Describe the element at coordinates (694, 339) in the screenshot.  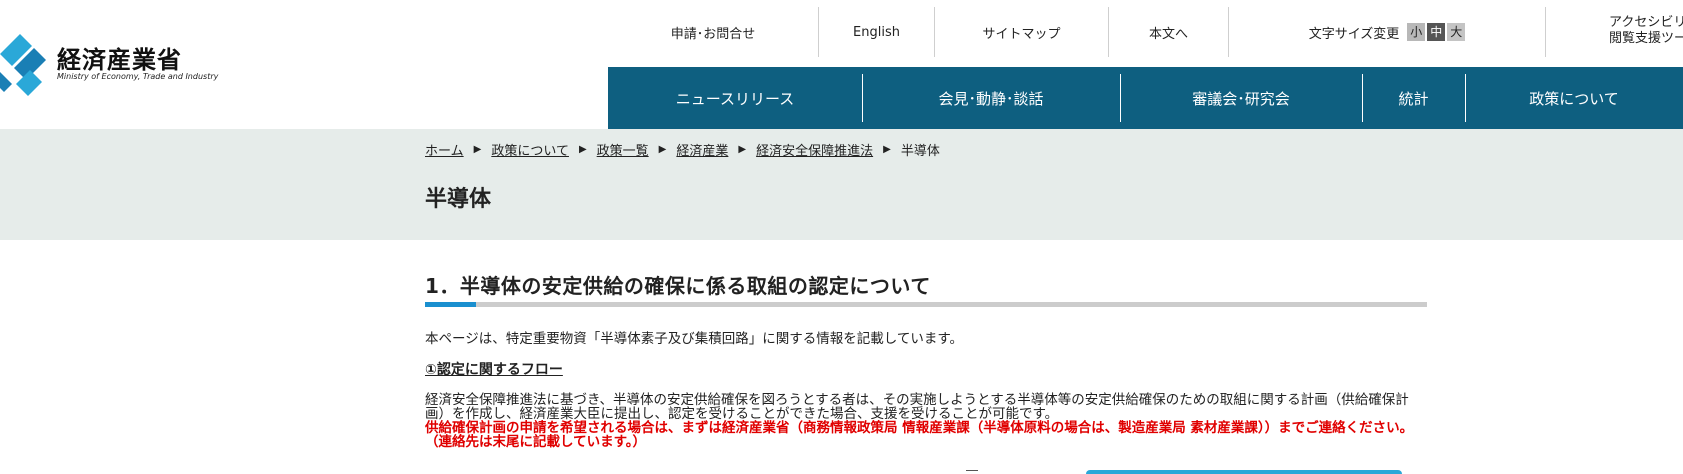
I see `intro-text: 本ページは、特定重要物資「半導体素子及び集積回路」に関する情報を記載しています。` at that location.